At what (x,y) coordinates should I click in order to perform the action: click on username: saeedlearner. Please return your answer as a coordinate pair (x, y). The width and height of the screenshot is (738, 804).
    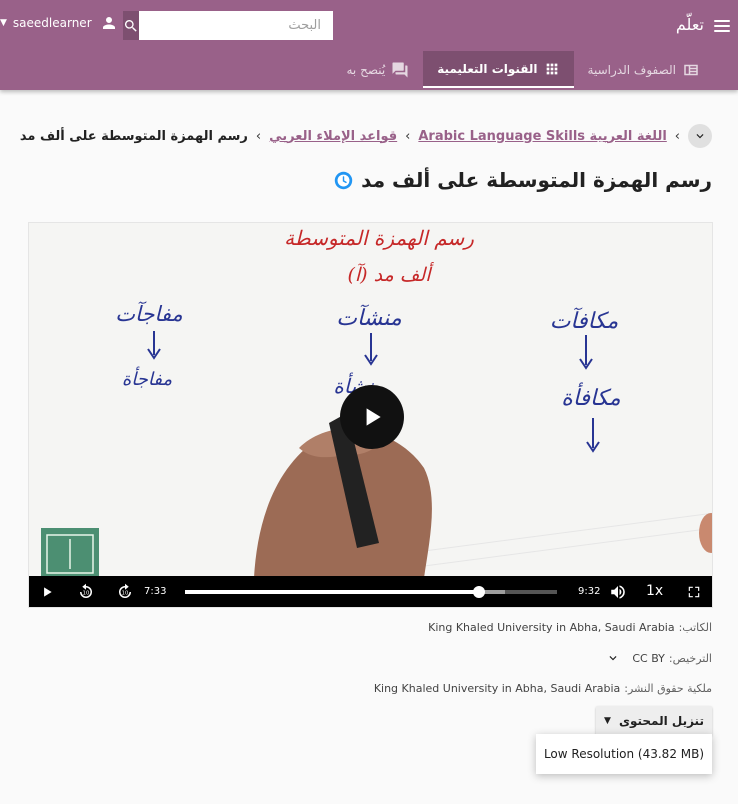
    Looking at the image, I should click on (52, 23).